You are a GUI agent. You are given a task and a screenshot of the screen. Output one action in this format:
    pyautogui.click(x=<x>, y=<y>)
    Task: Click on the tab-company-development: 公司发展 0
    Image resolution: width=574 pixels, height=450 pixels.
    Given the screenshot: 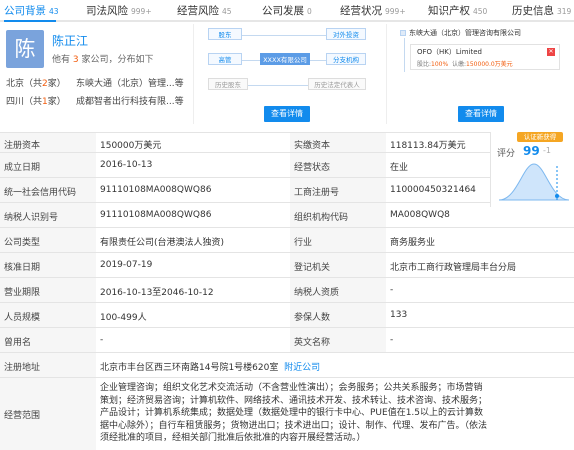 What is the action you would take?
    pyautogui.click(x=287, y=11)
    